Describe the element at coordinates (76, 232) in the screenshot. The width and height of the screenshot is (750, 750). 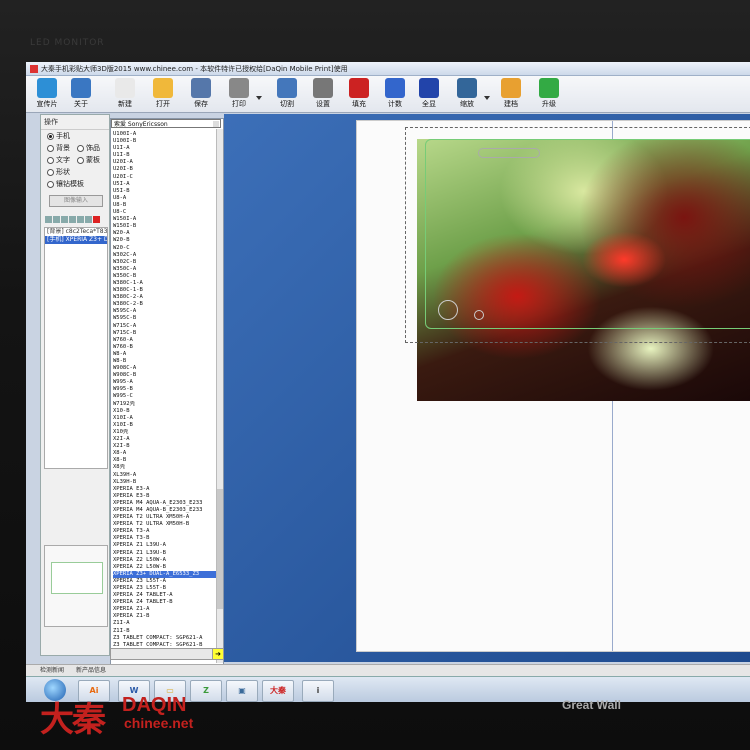
I see `layer-item-background: [背景] c8c2Teca*T83b` at that location.